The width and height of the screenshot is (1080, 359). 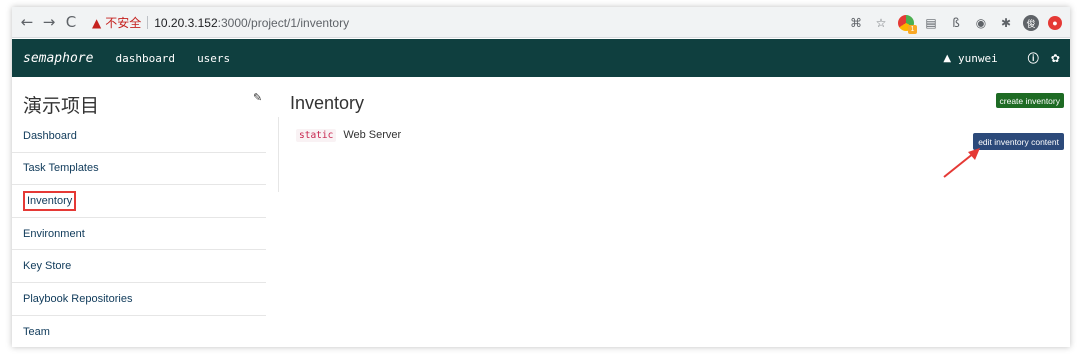 I want to click on reader-icon: ▤, so click(x=931, y=23).